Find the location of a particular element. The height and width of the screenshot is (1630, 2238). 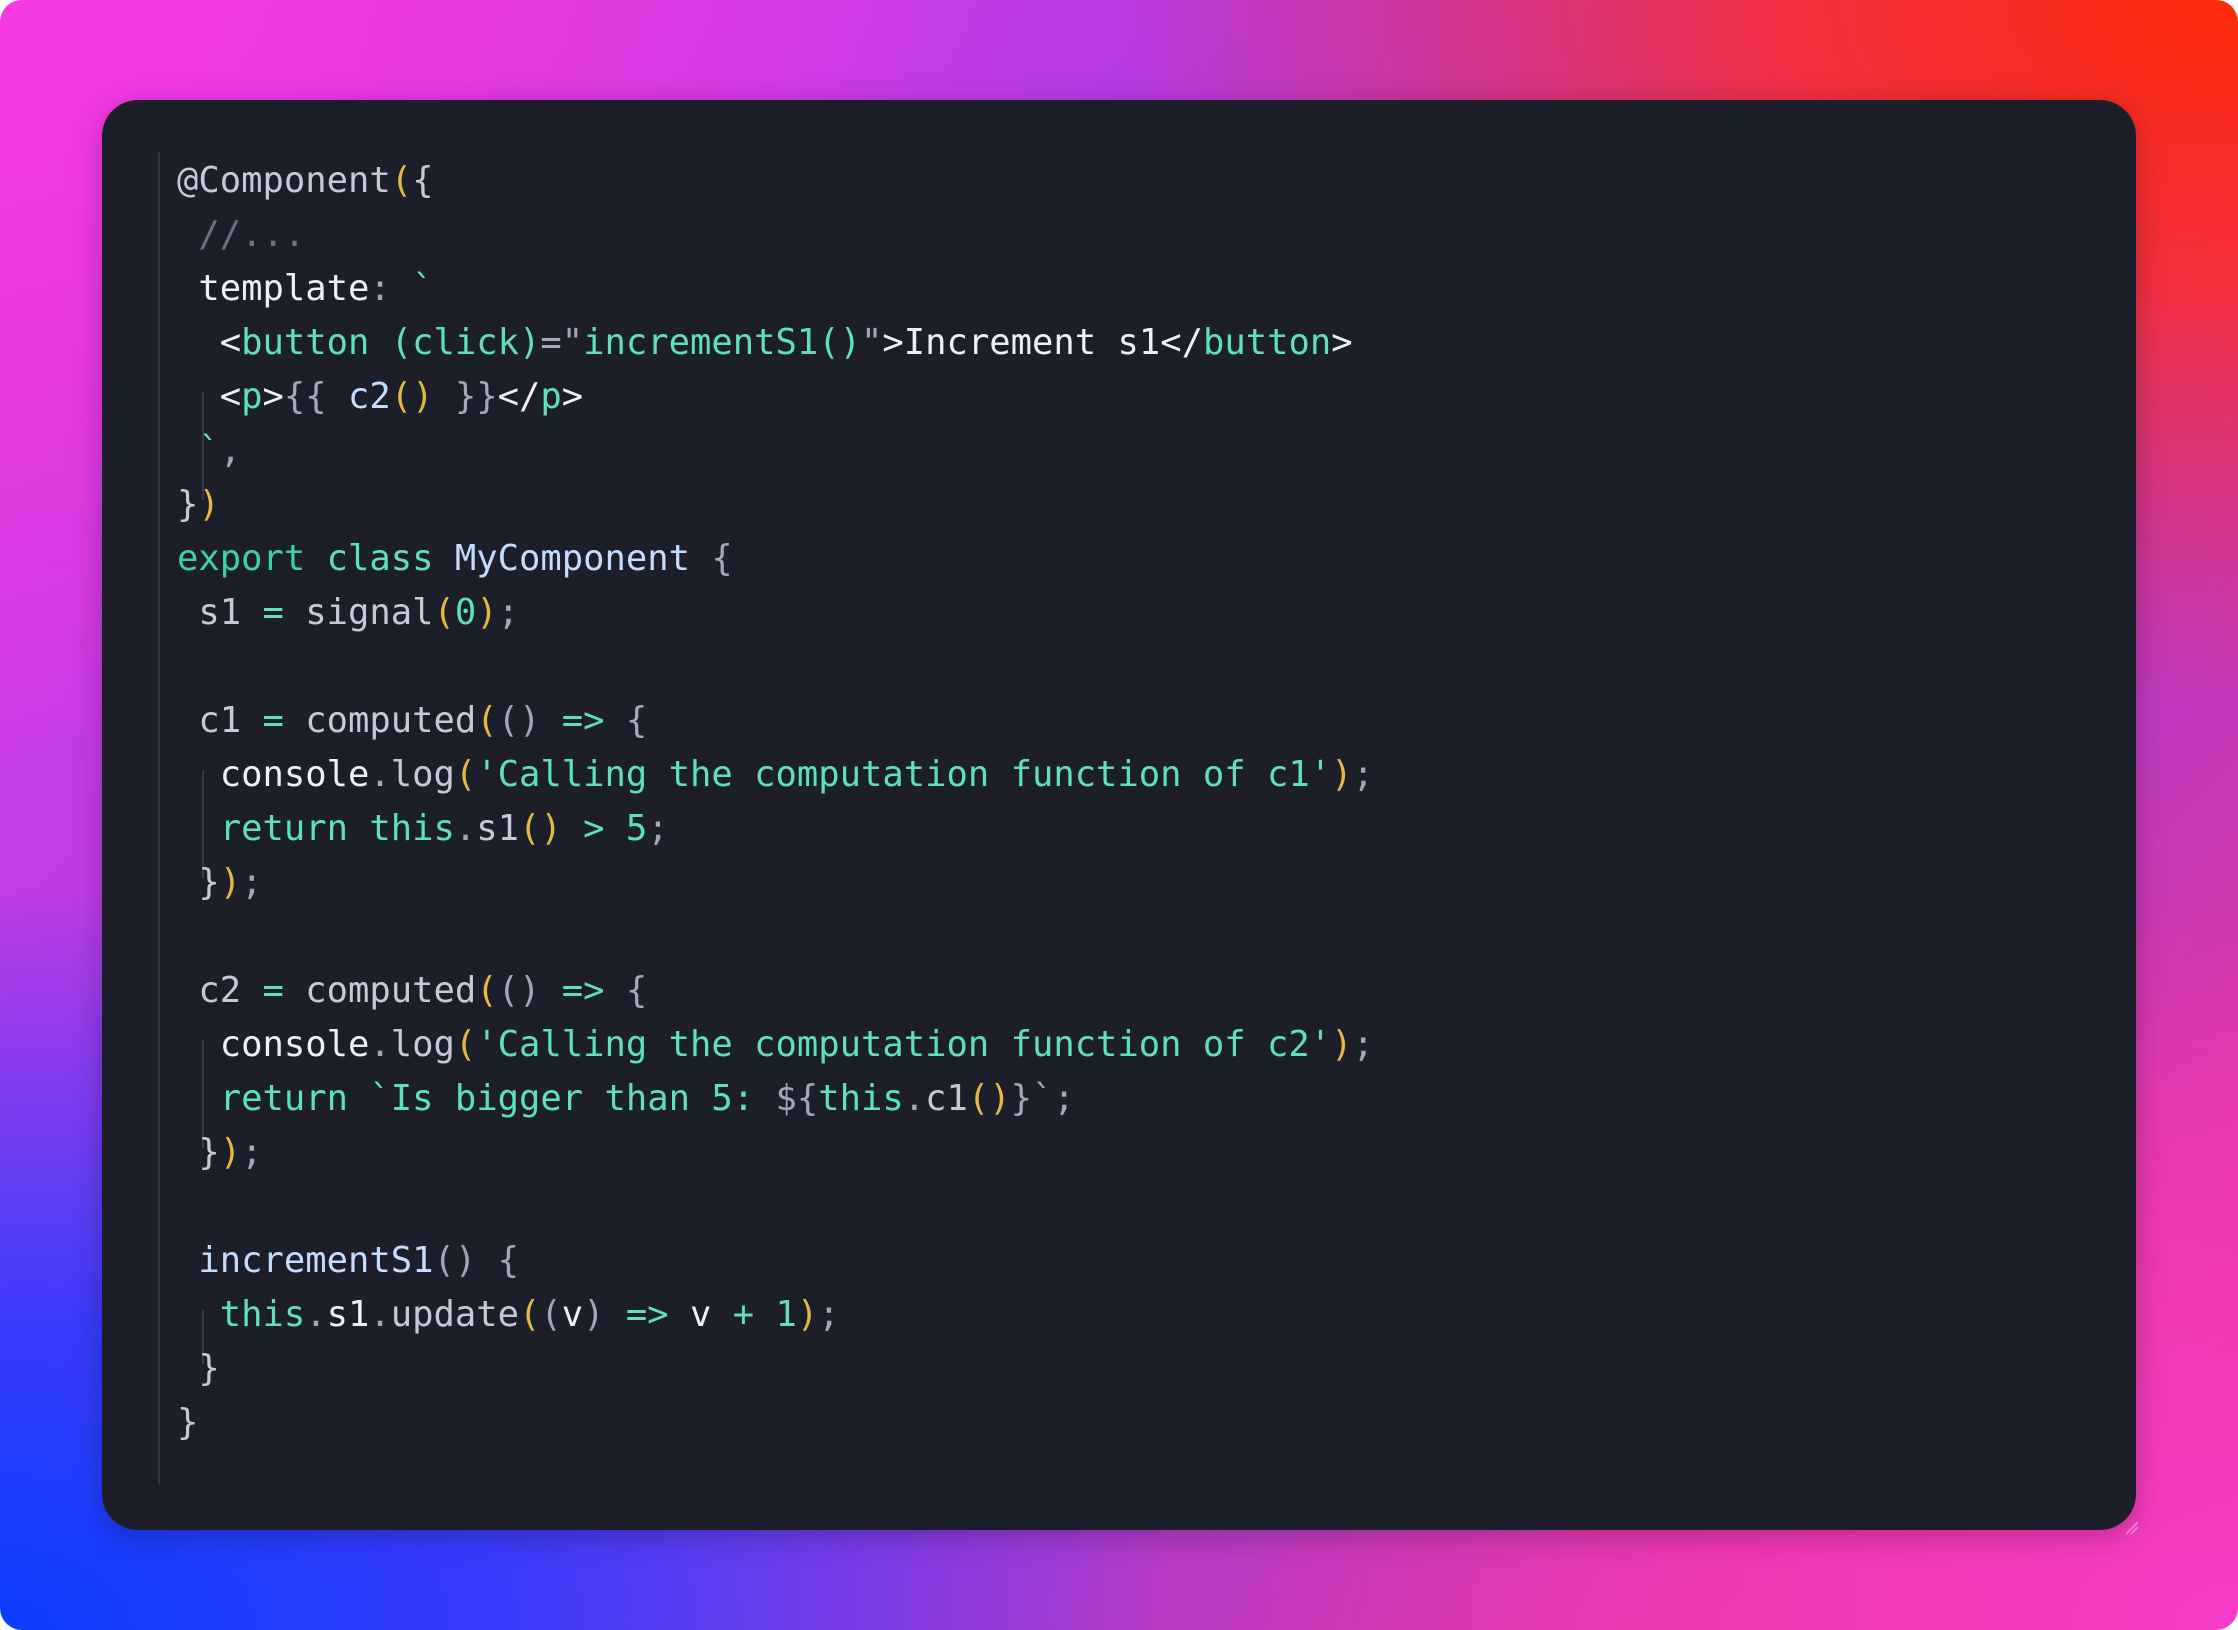

code-line: @Component({ is located at coordinates (775, 181).